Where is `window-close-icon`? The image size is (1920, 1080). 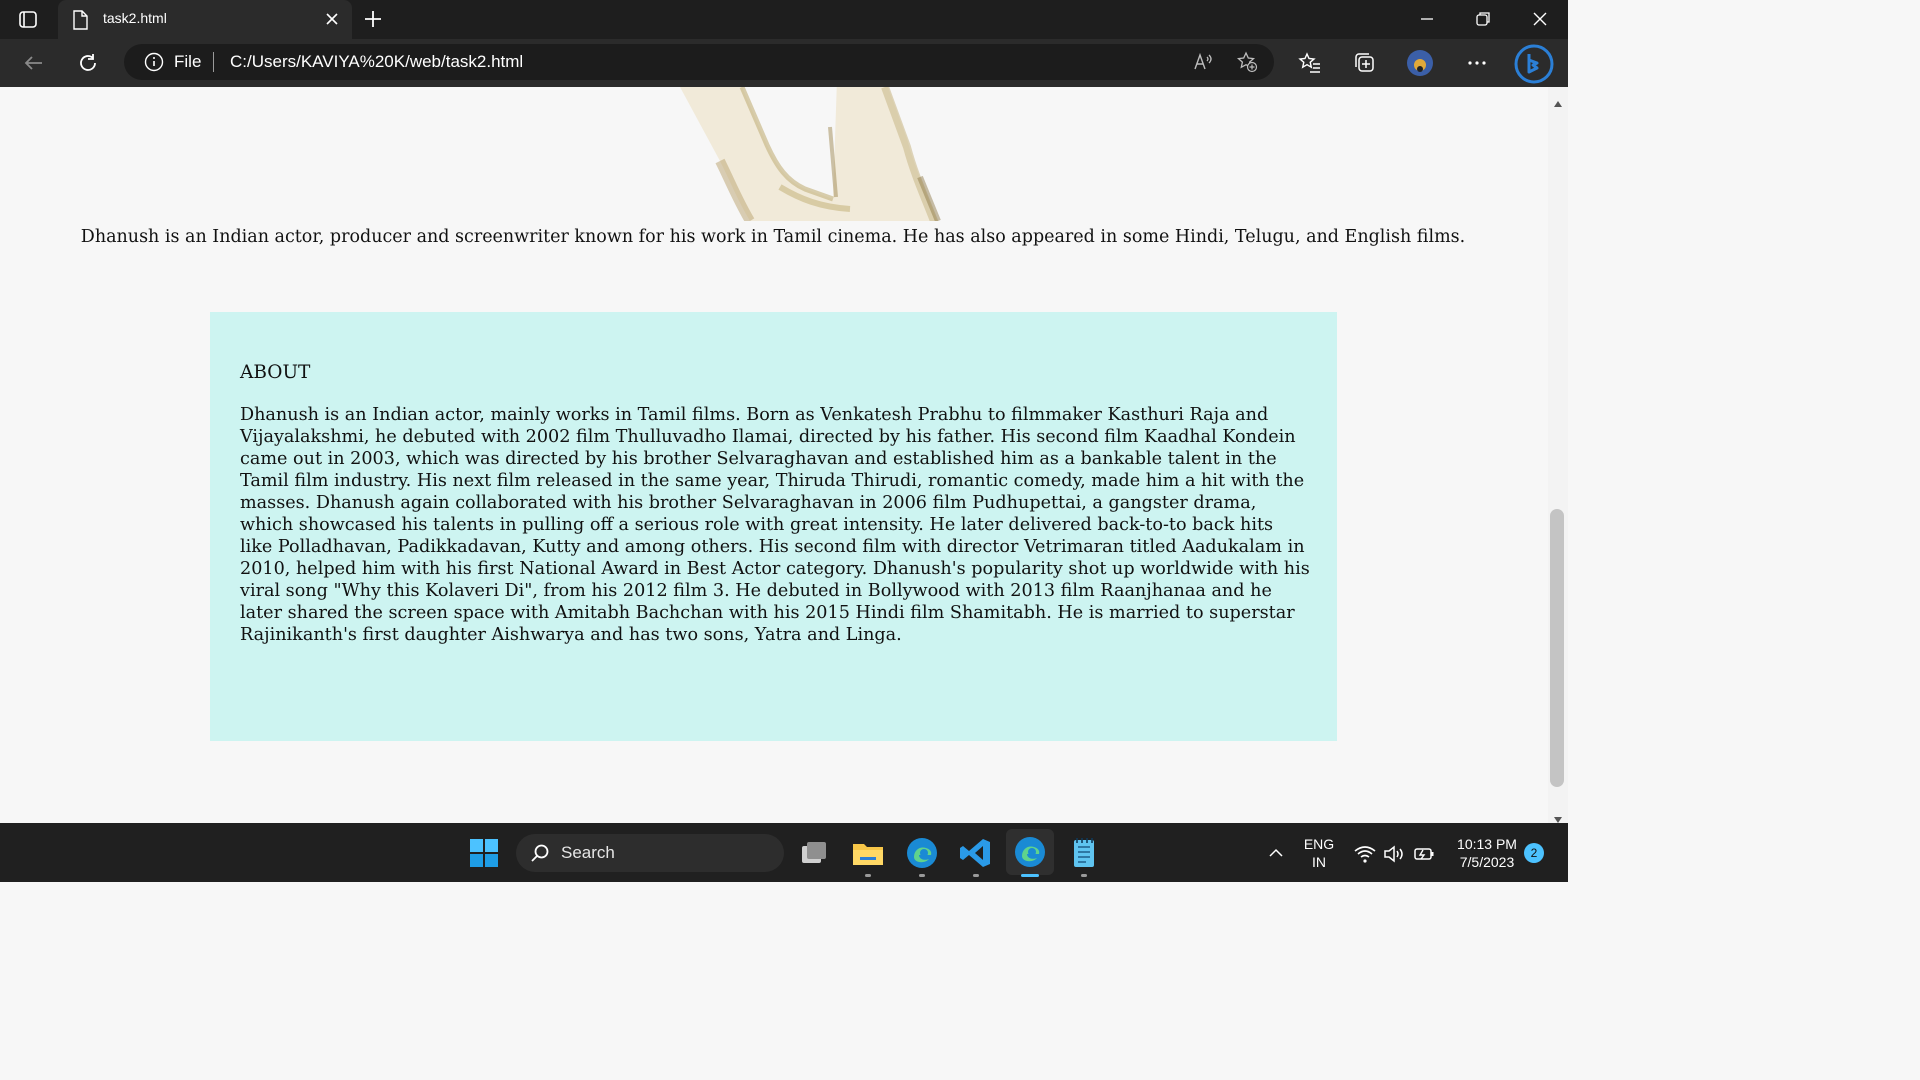
window-close-icon is located at coordinates (1540, 19).